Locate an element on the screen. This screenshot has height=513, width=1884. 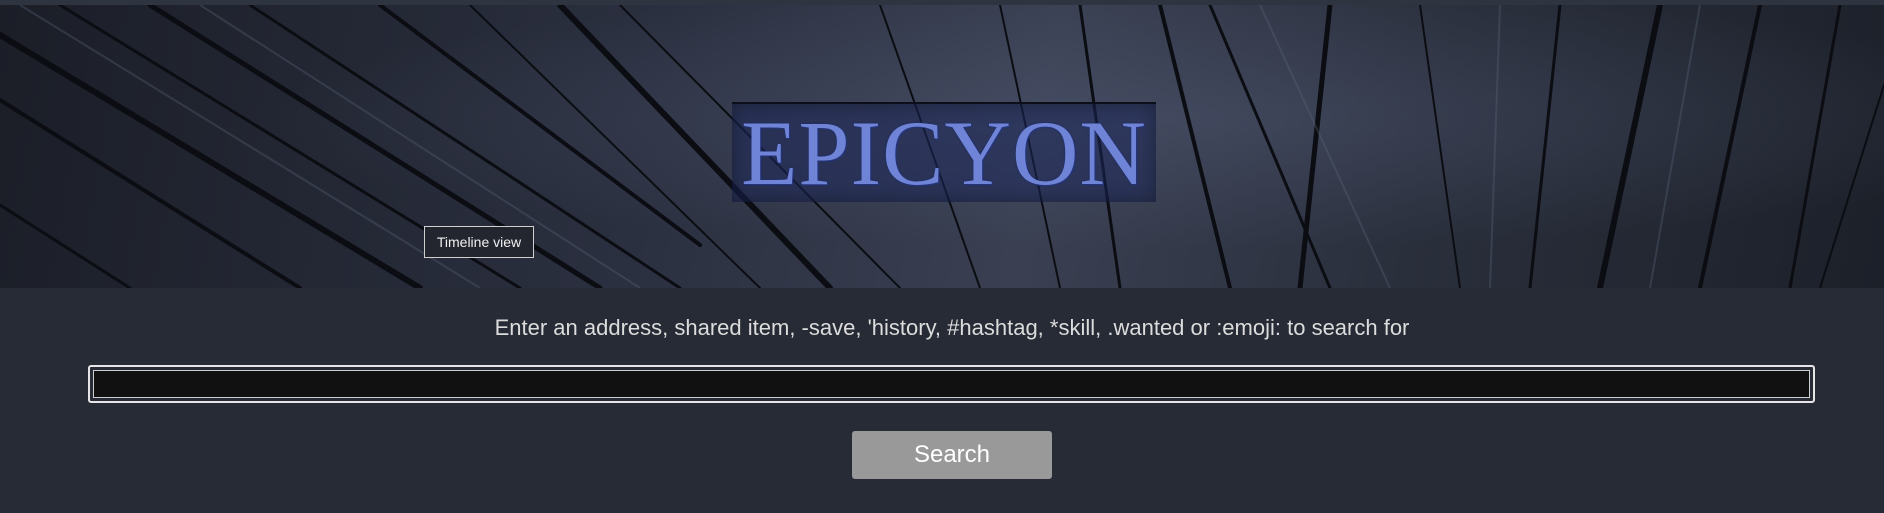
logo-text: EPICYON is located at coordinates (944, 153).